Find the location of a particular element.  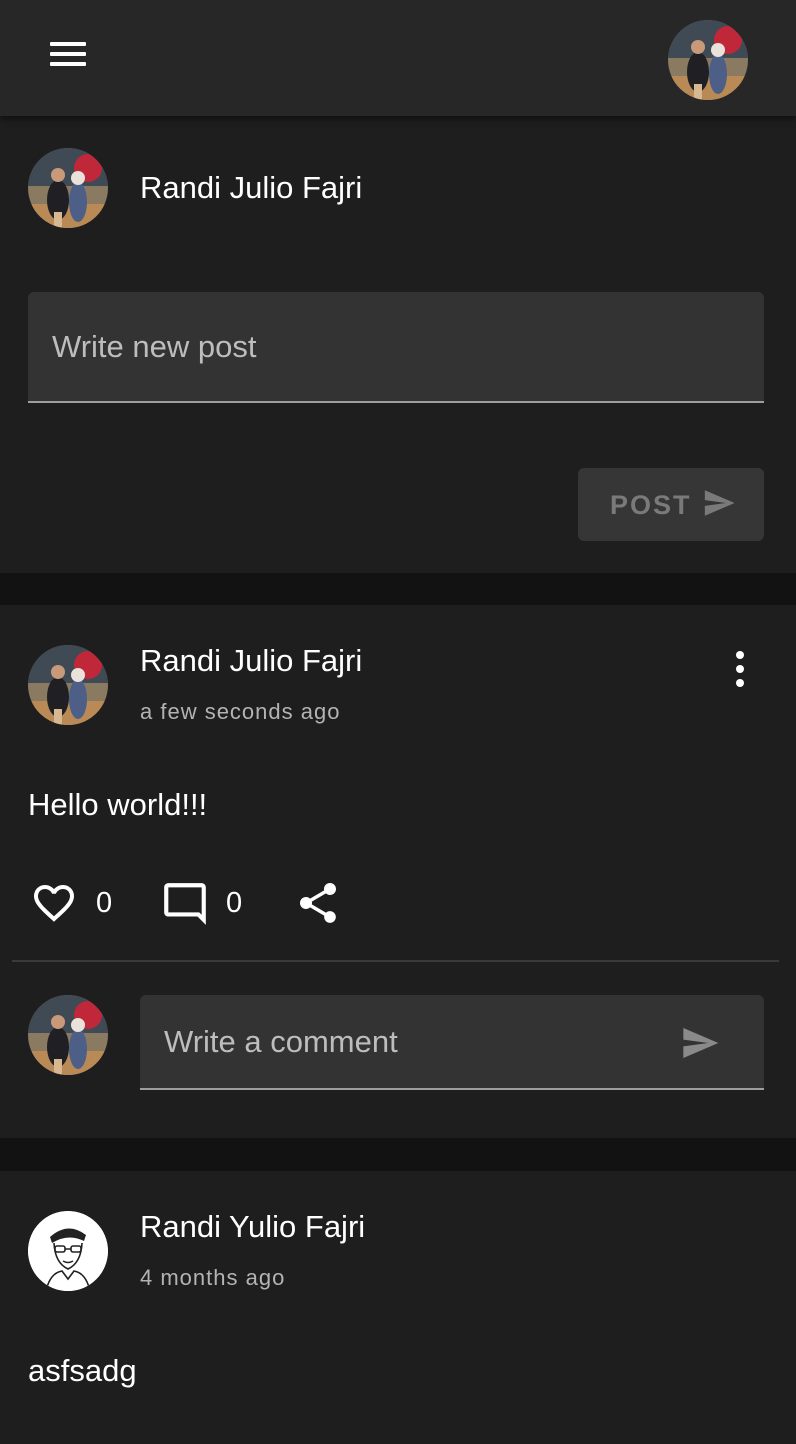

comment-placeholder: Write a comment is located at coordinates (281, 1041).